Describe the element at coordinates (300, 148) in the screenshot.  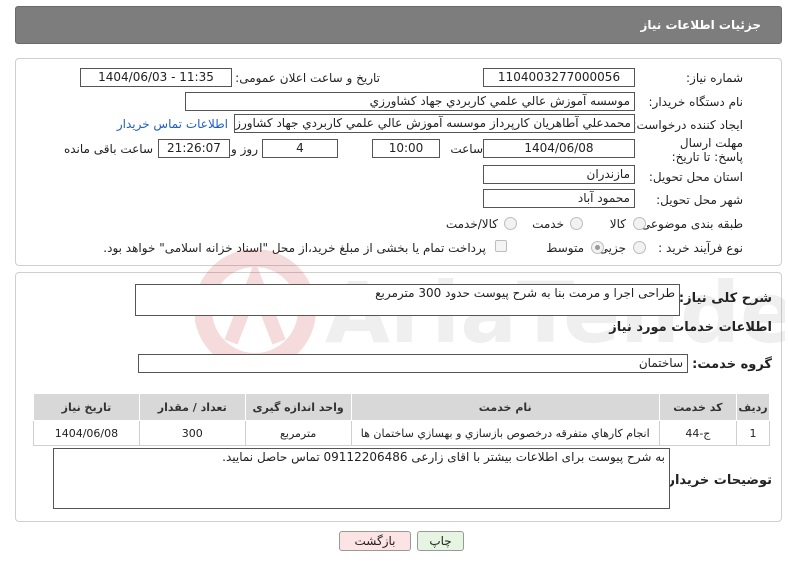
I see `days-field: 4` at that location.